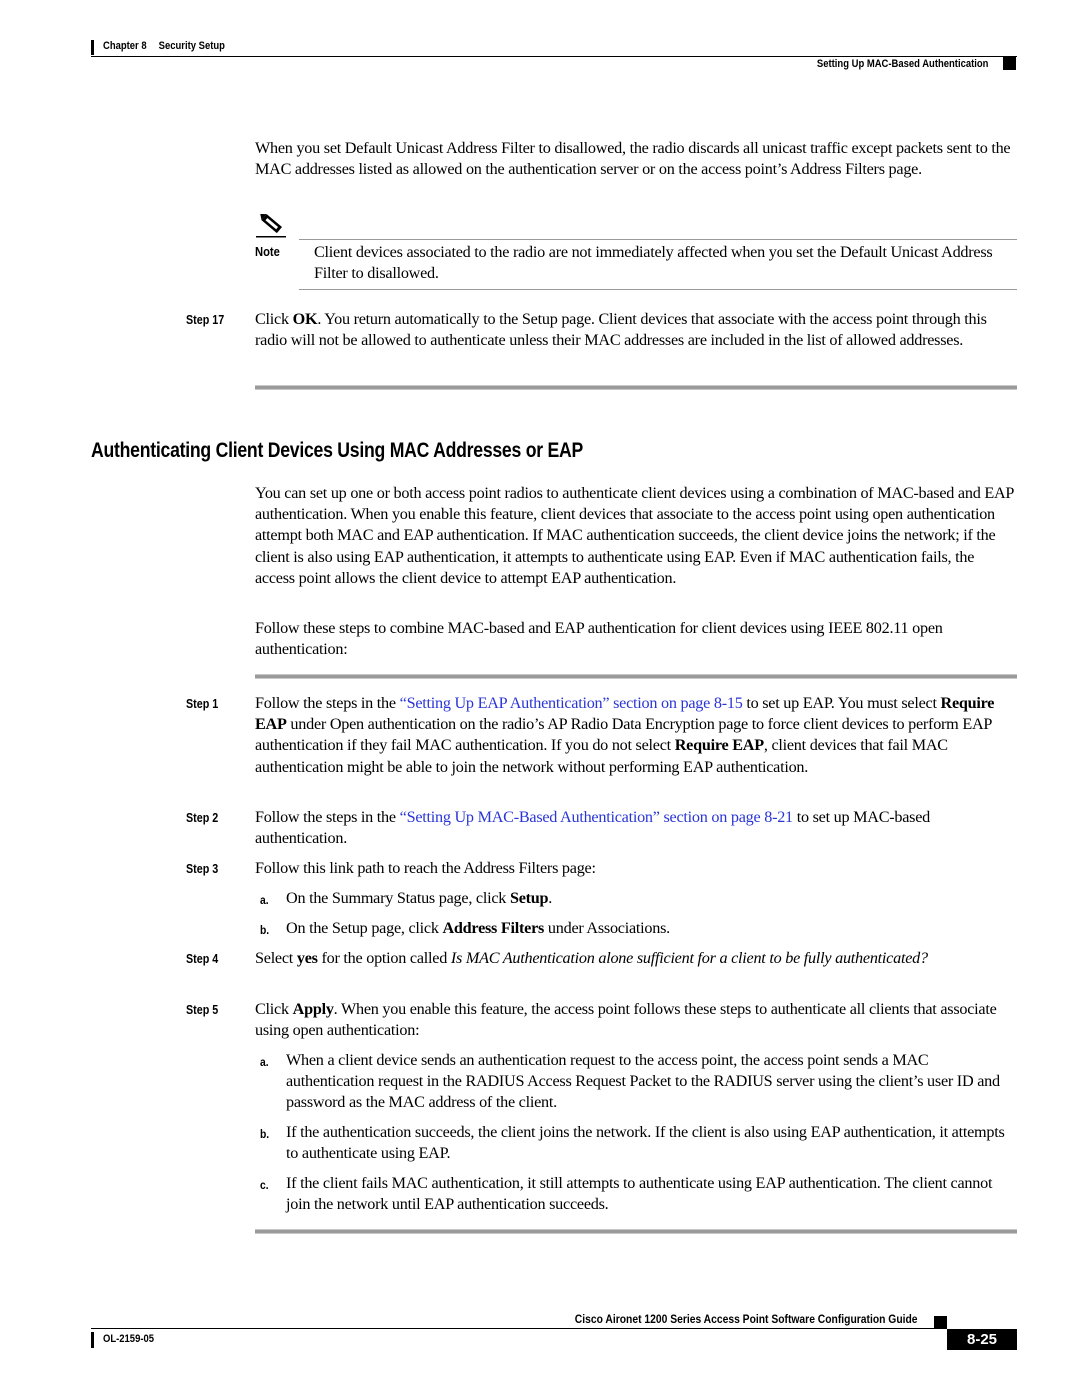  Describe the element at coordinates (982, 1339) in the screenshot. I see `page-number: 8-25` at that location.